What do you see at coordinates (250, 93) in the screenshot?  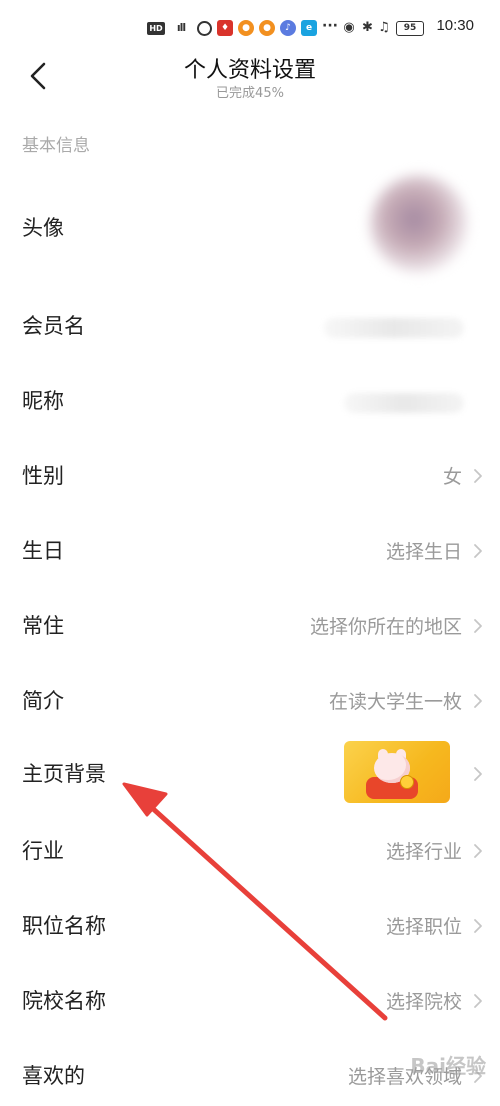 I see `completion-subtitle: 已完成45%` at bounding box center [250, 93].